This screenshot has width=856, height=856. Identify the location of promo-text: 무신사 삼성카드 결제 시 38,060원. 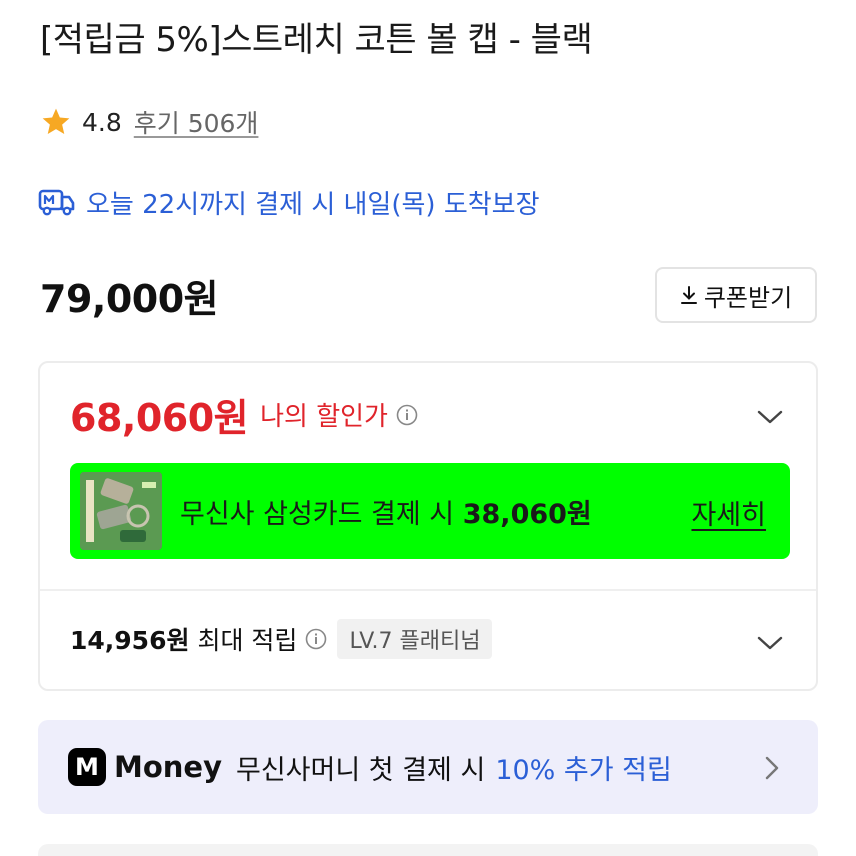
(386, 511).